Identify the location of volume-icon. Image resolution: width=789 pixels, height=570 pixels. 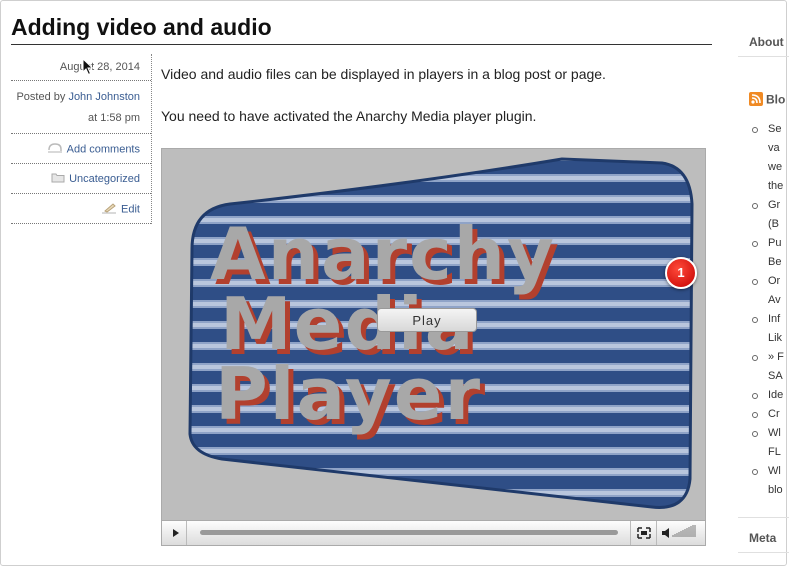
(679, 531).